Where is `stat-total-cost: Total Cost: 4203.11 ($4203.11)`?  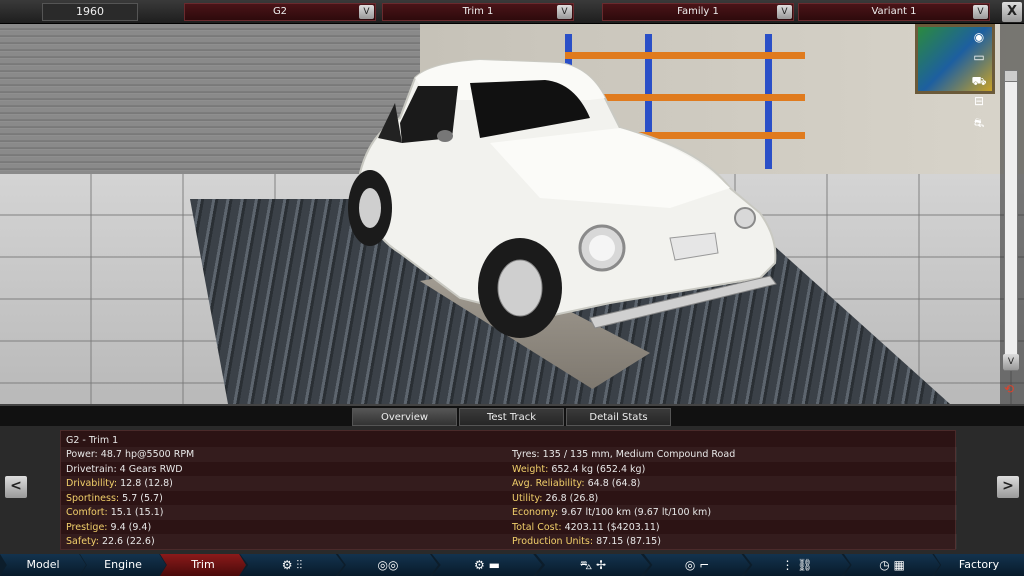
stat-total-cost: Total Cost: 4203.11 ($4203.11) is located at coordinates (586, 527).